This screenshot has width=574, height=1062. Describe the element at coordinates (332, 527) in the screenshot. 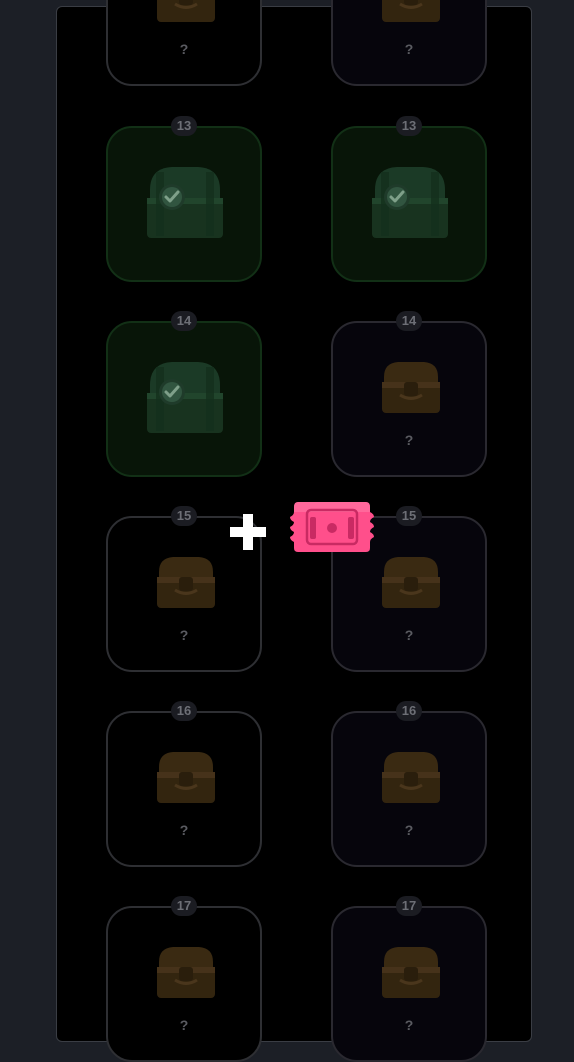

I see `ticket-icon` at that location.